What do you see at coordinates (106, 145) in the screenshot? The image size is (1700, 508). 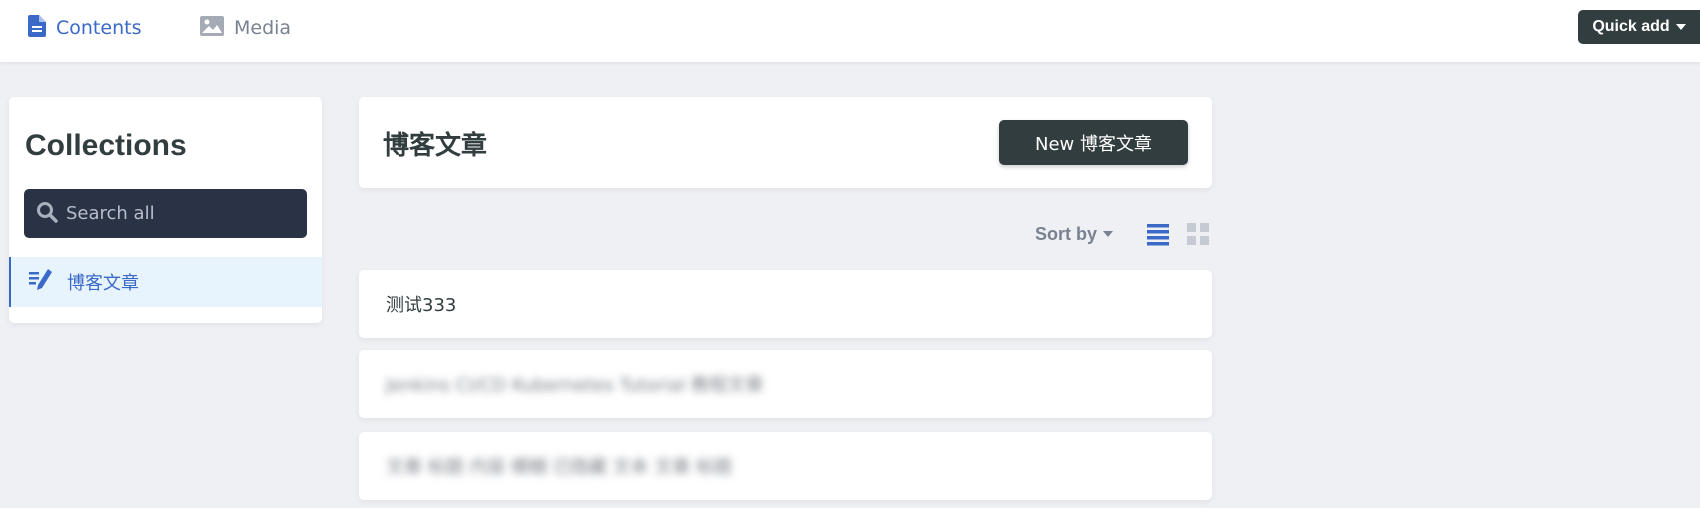 I see `sidebar-title: Collections` at bounding box center [106, 145].